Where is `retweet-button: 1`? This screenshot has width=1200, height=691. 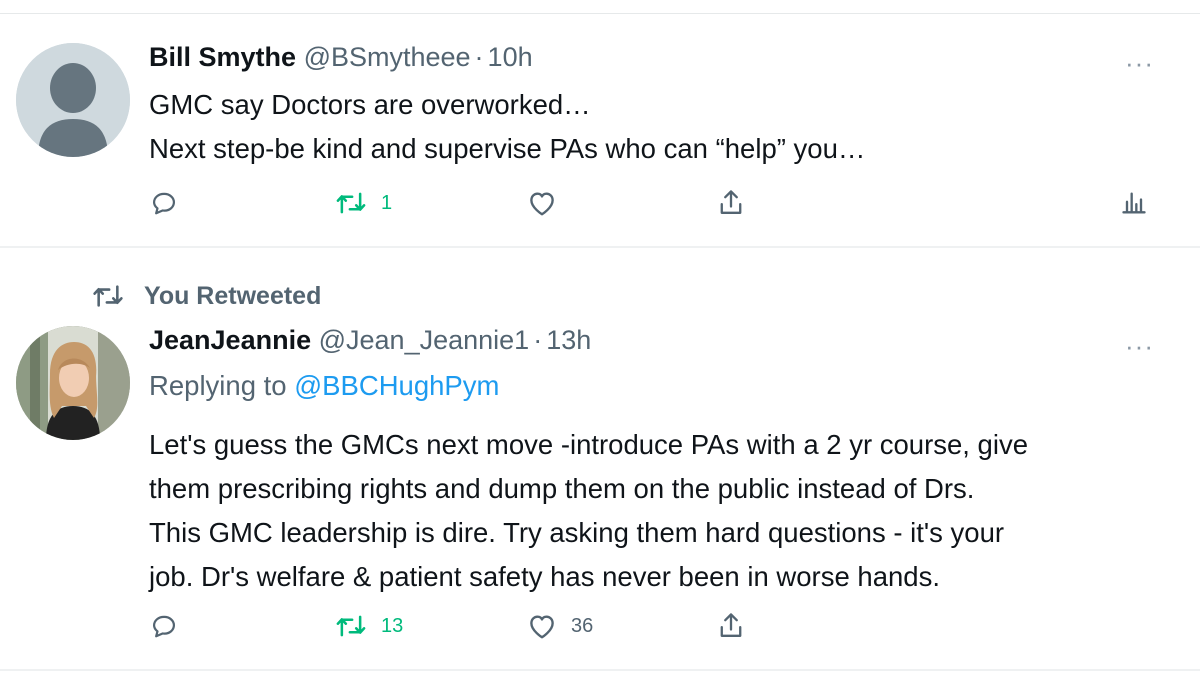
retweet-button: 1 is located at coordinates (363, 203).